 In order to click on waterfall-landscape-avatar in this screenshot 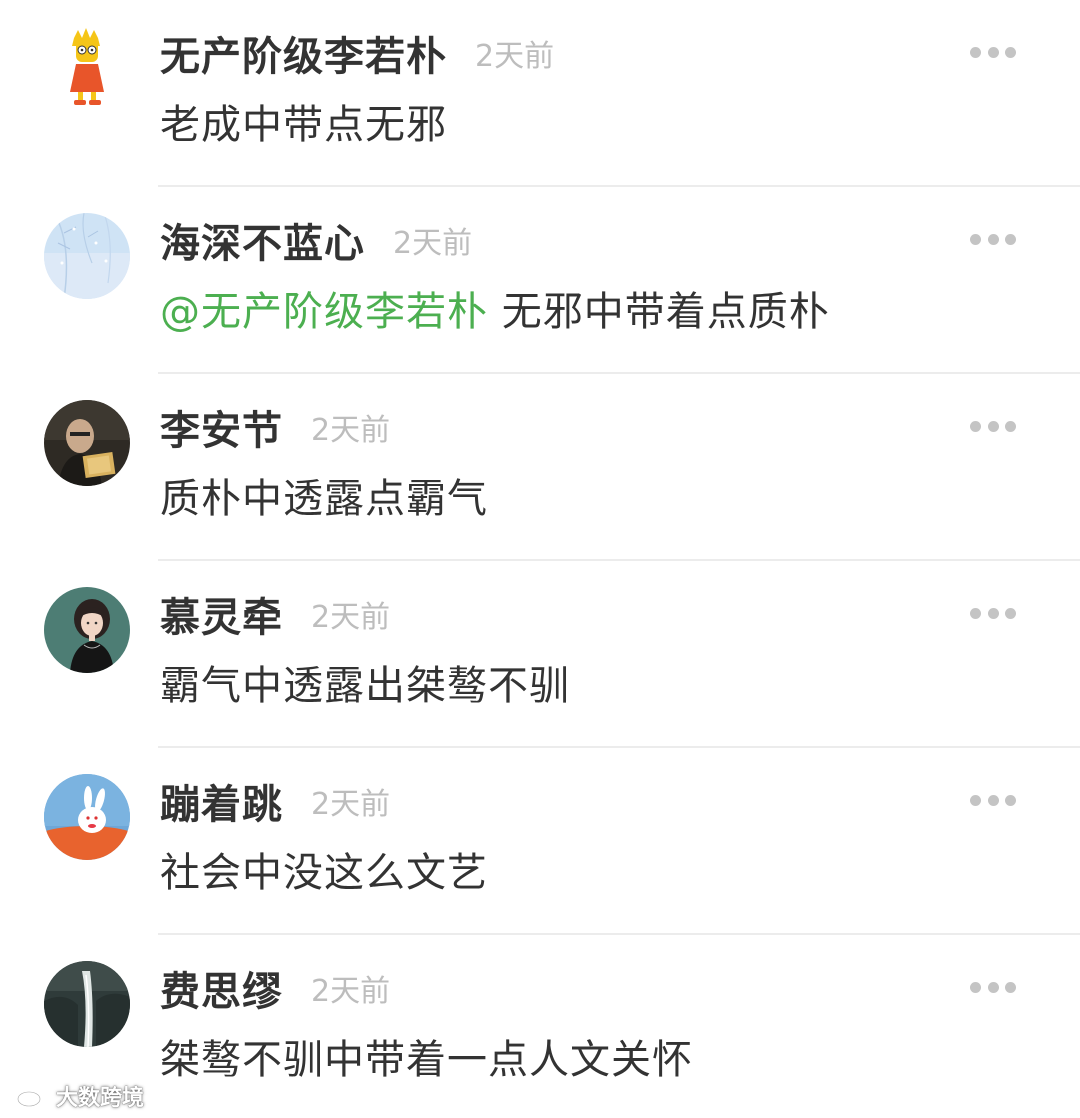, I will do `click(87, 1004)`.